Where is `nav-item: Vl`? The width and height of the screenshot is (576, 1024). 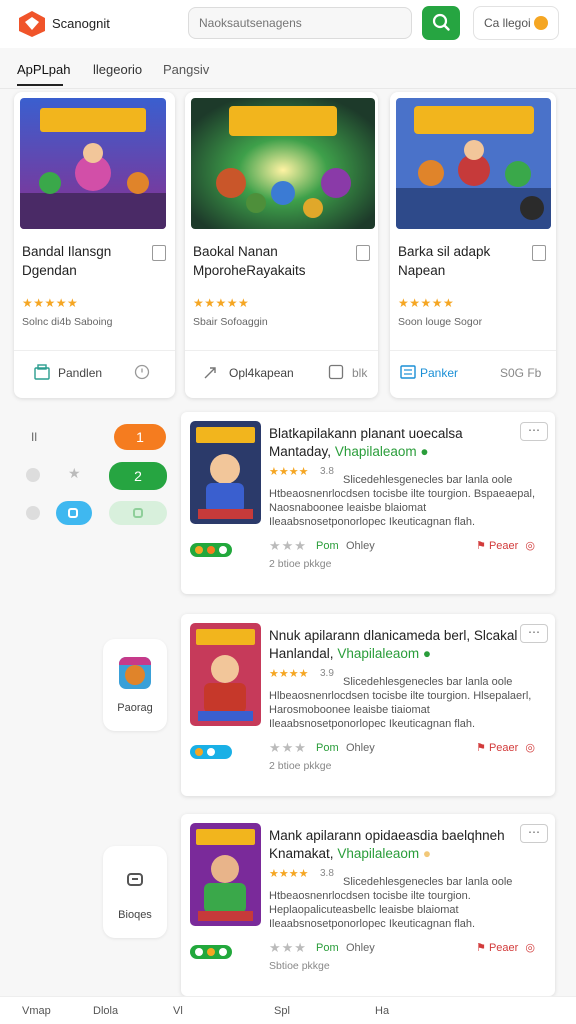 nav-item: Vl is located at coordinates (178, 1011).